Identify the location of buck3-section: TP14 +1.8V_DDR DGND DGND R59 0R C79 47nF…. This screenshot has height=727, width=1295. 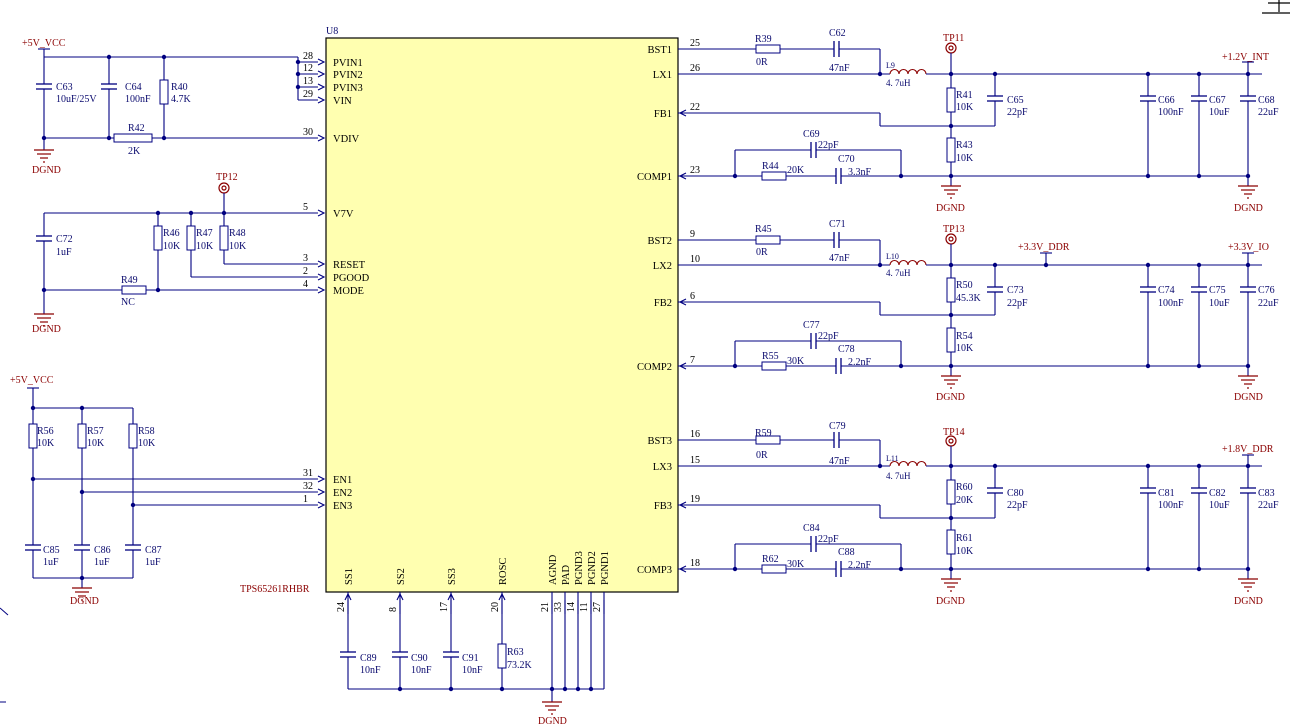
(982, 514).